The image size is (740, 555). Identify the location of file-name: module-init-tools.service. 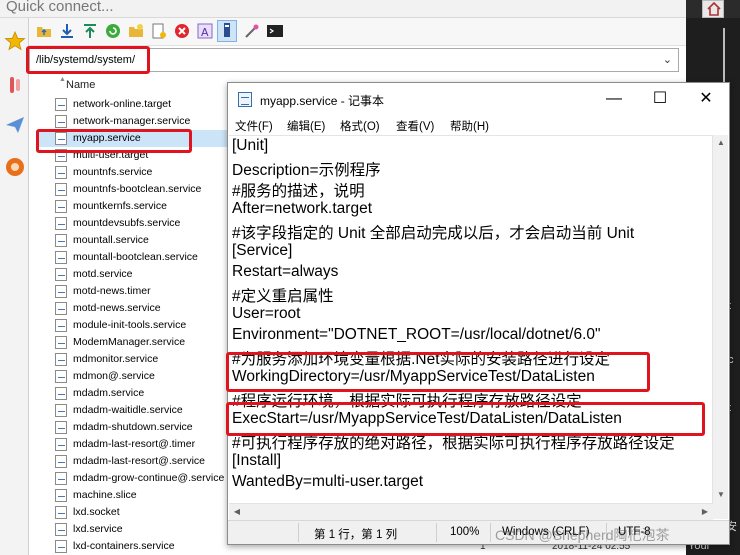
(130, 325).